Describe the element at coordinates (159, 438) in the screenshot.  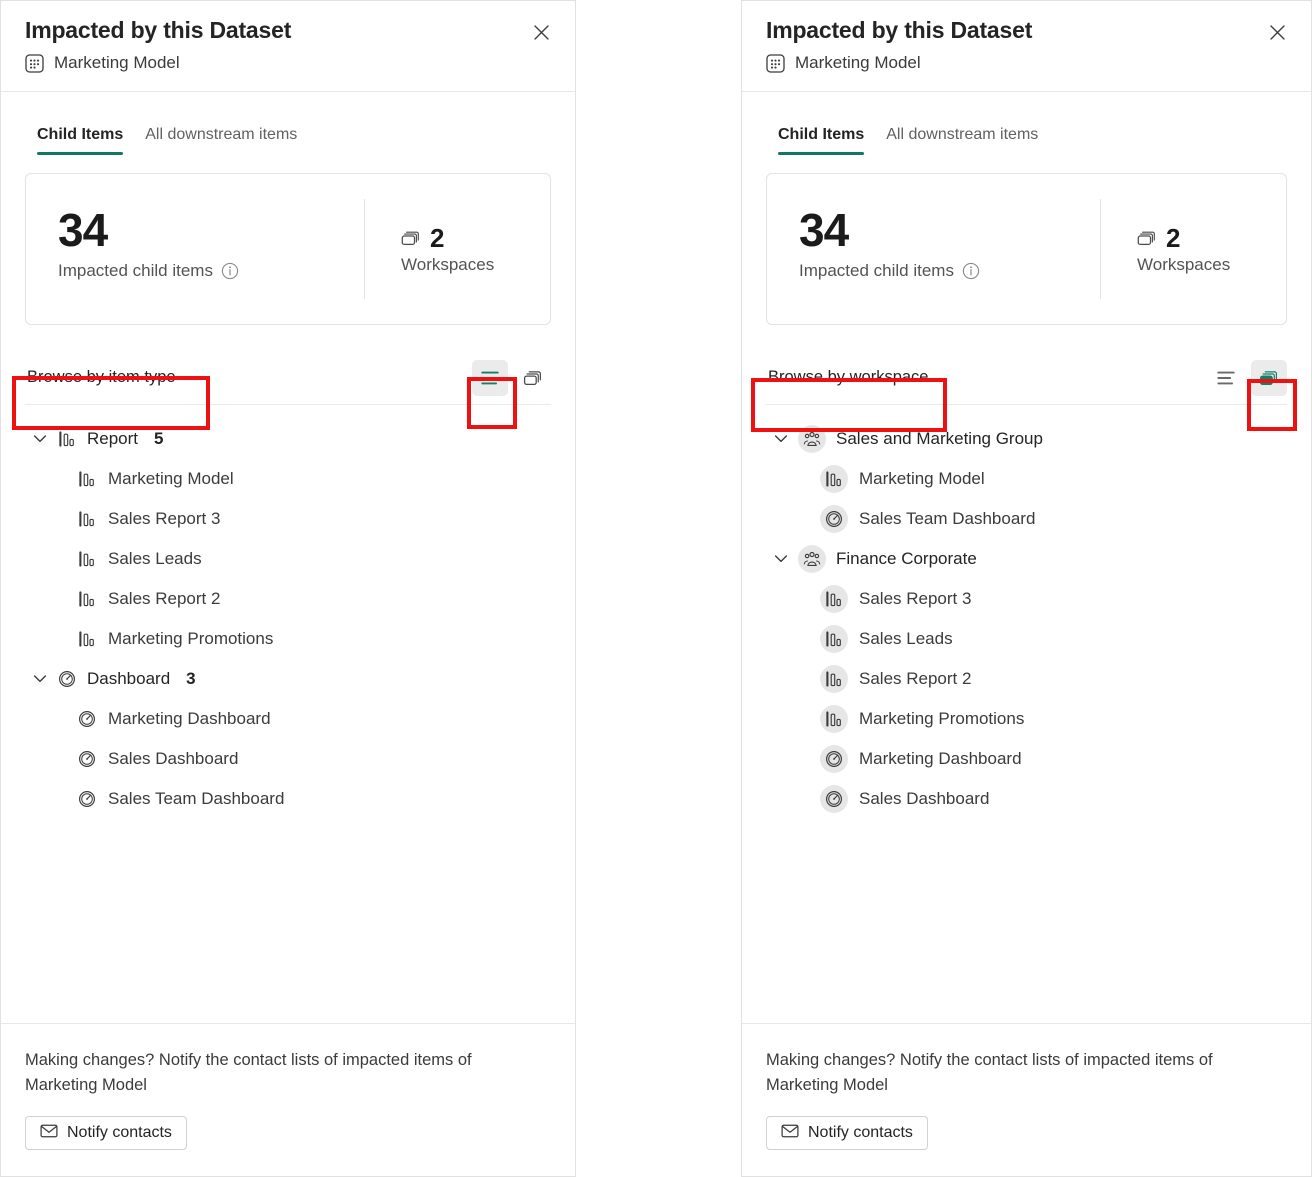
I see `tree-group-count: 5` at that location.